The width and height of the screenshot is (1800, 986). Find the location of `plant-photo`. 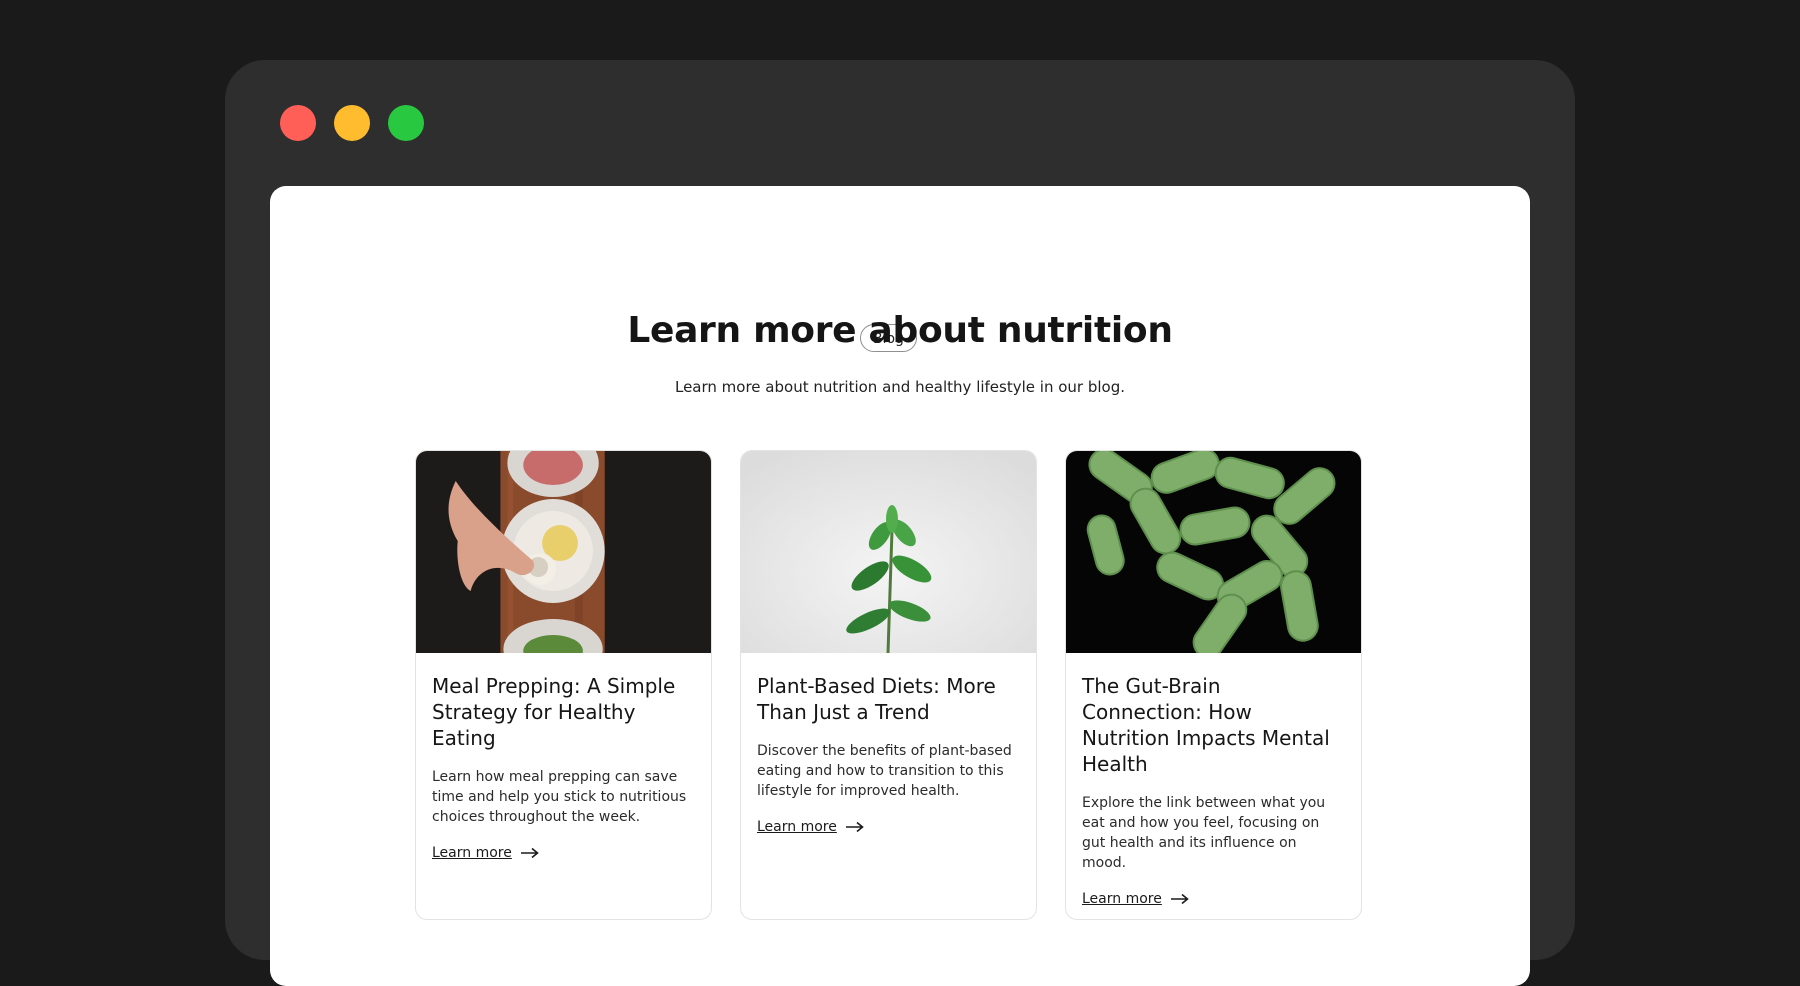

plant-photo is located at coordinates (888, 552).